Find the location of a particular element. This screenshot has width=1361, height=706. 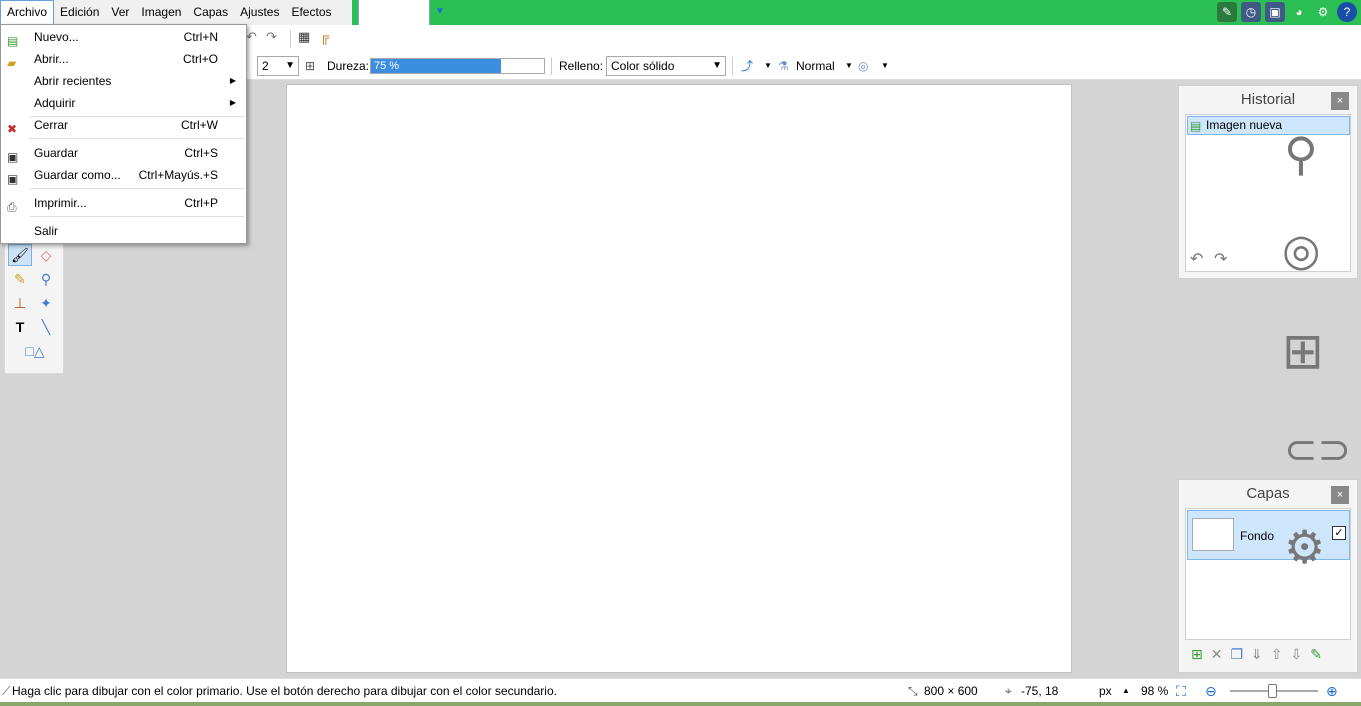

menu-item-adquirir: Adquirir ▶ is located at coordinates (123, 103).